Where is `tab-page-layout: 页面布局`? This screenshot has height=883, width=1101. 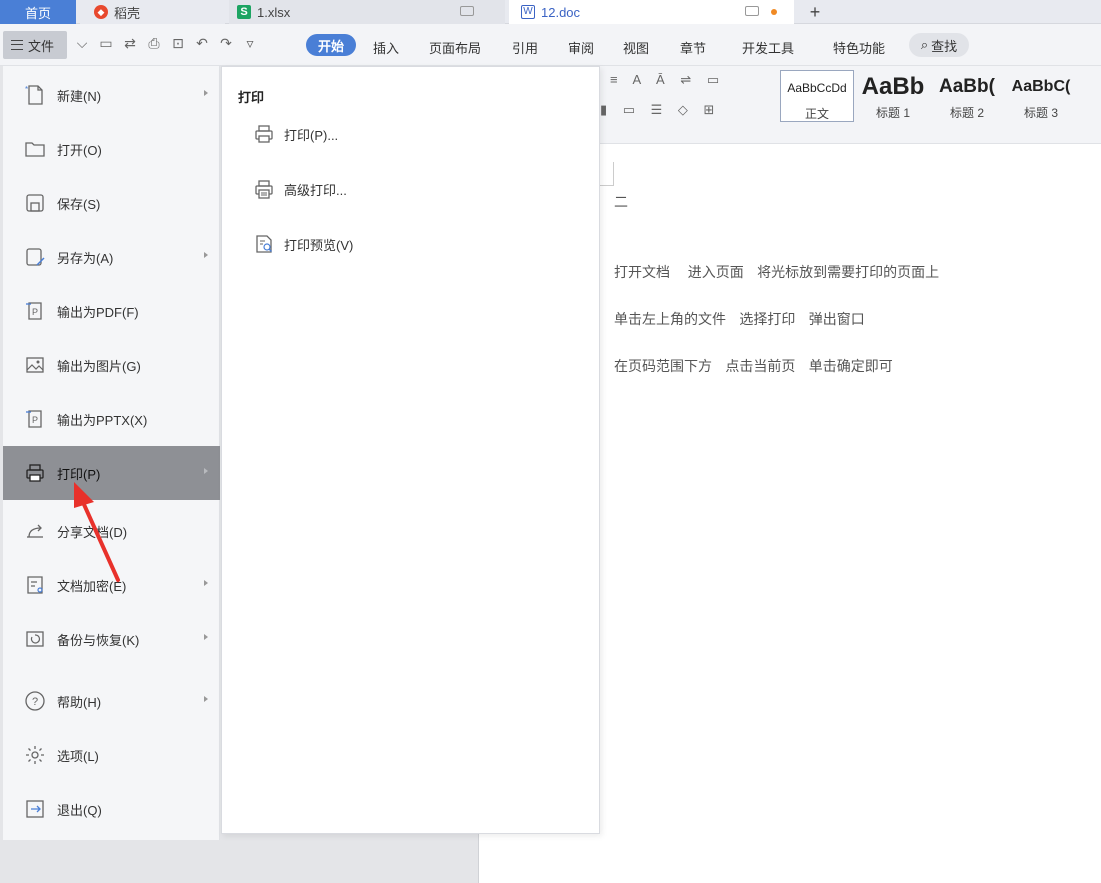
tab-page-layout: 页面布局 is located at coordinates (455, 47).